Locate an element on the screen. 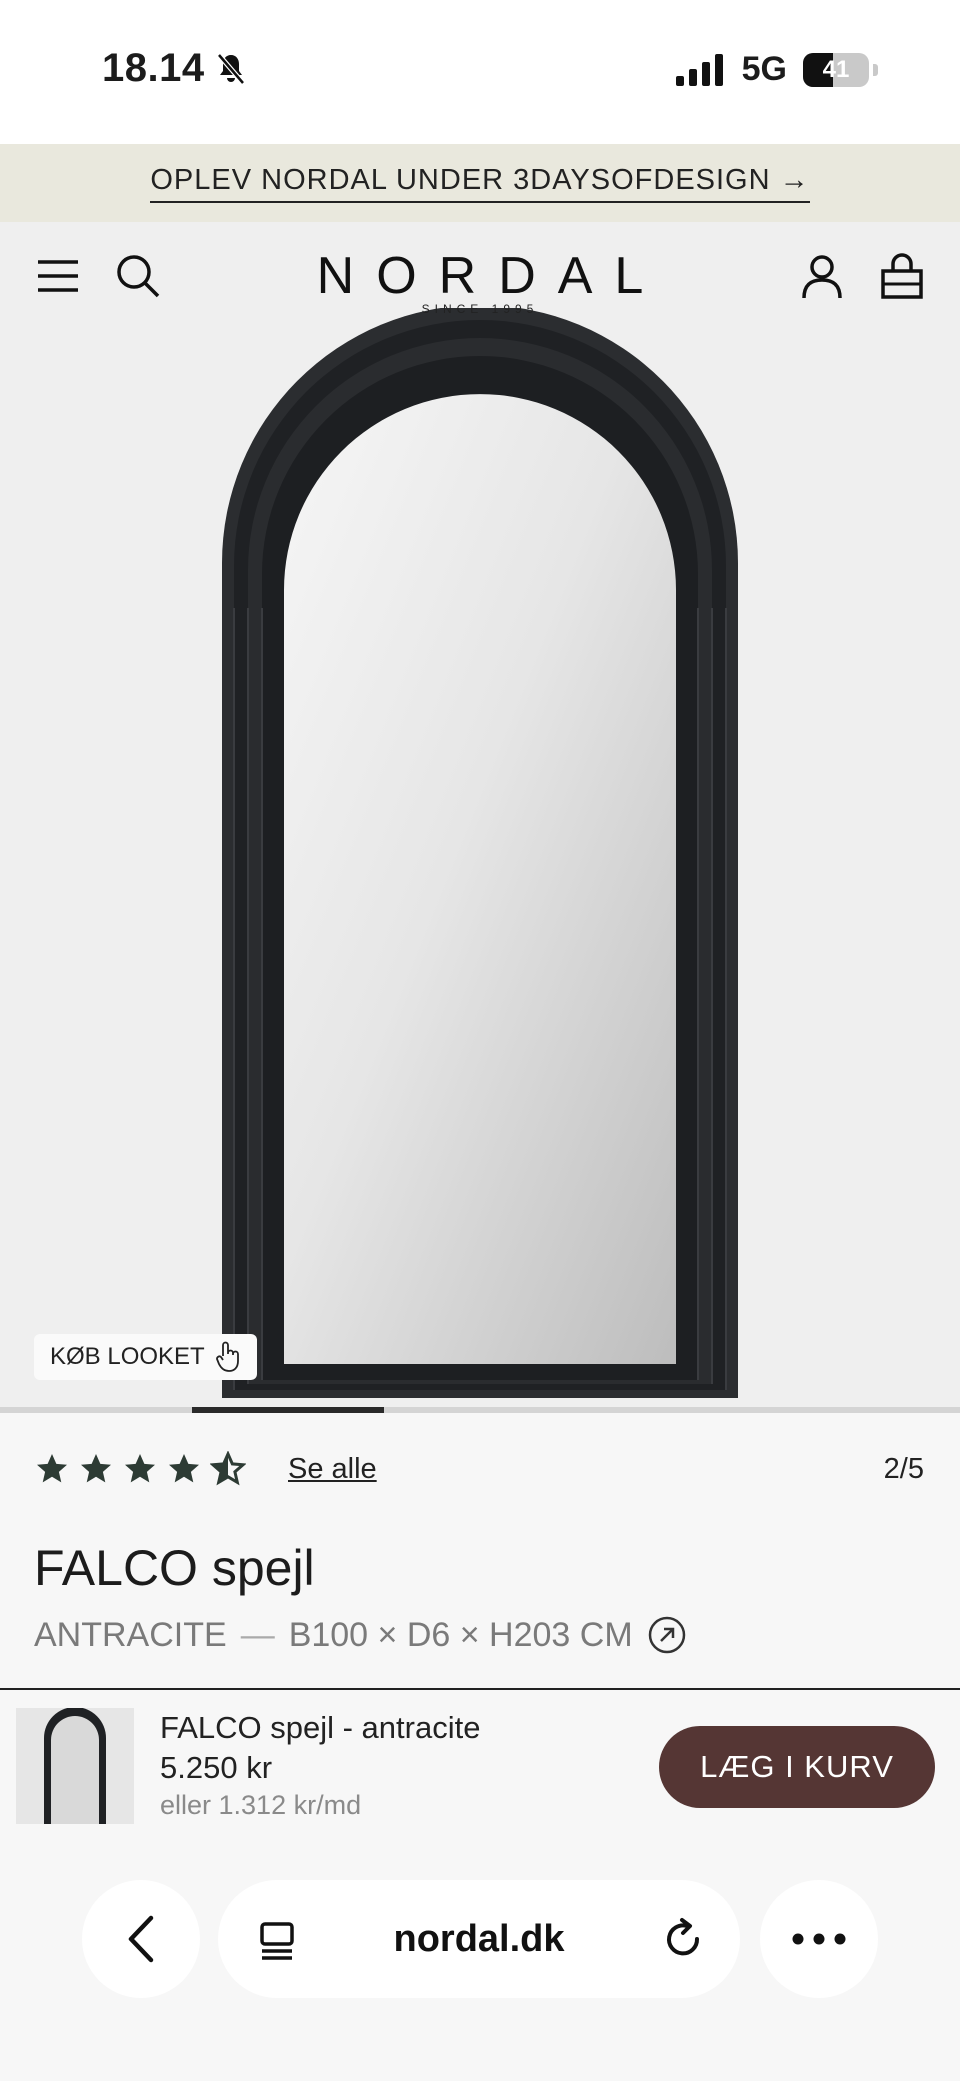  more-options-button is located at coordinates (819, 1939).